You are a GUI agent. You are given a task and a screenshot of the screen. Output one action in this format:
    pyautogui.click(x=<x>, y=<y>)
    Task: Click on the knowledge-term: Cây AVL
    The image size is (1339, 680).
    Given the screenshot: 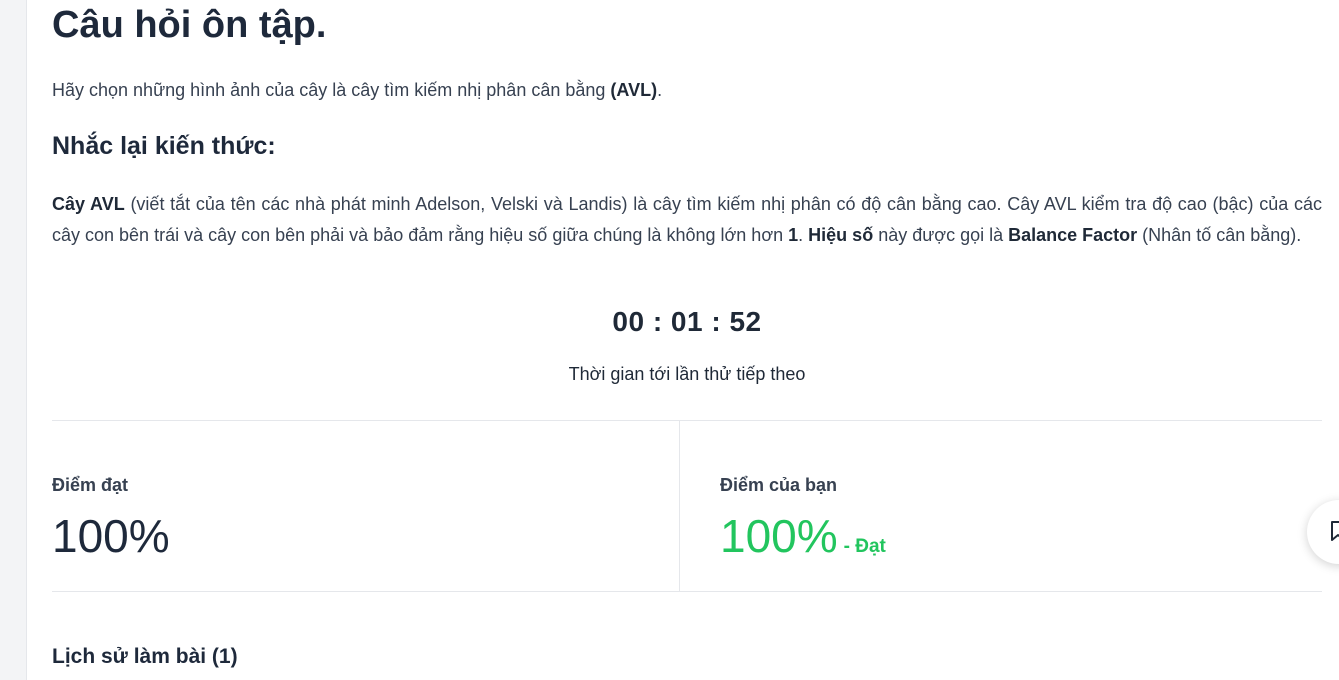 What is the action you would take?
    pyautogui.click(x=88, y=204)
    